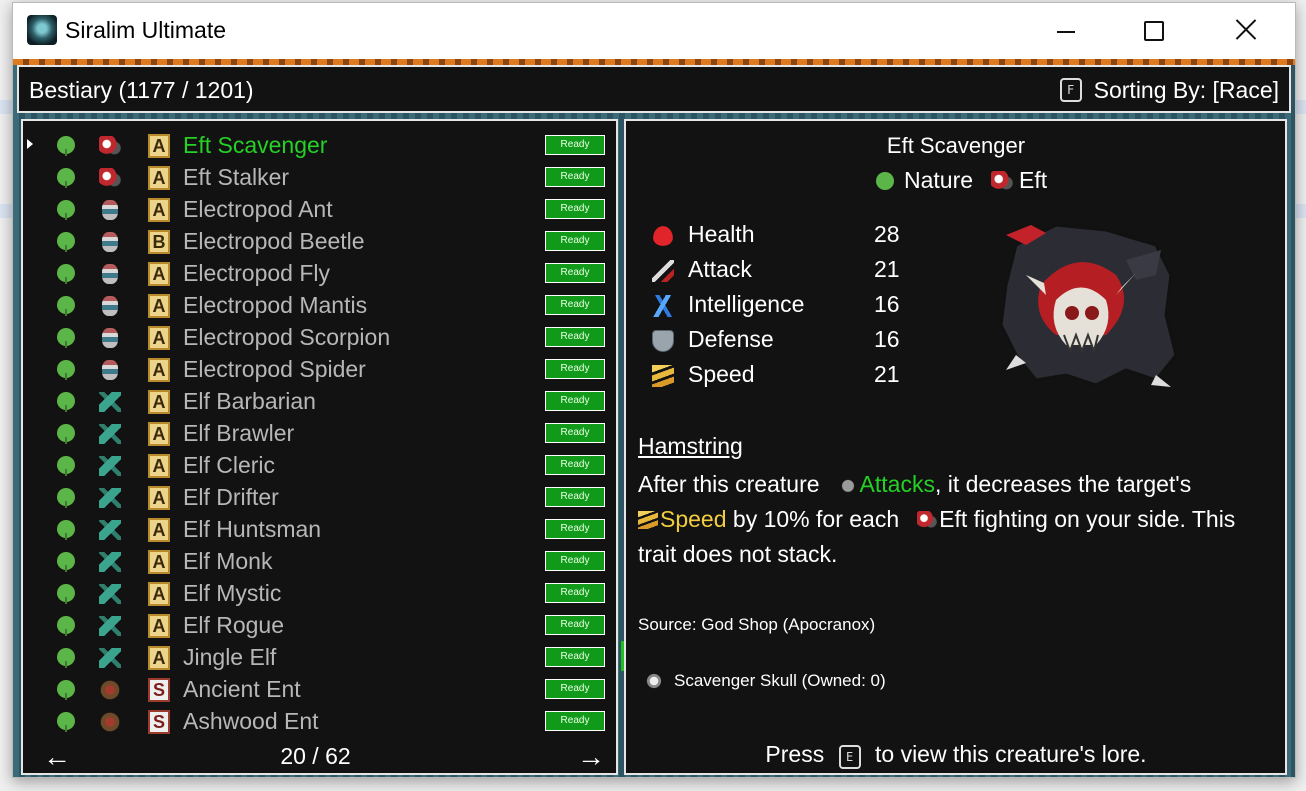  What do you see at coordinates (230, 657) in the screenshot?
I see `creature-name: Jingle Elf` at bounding box center [230, 657].